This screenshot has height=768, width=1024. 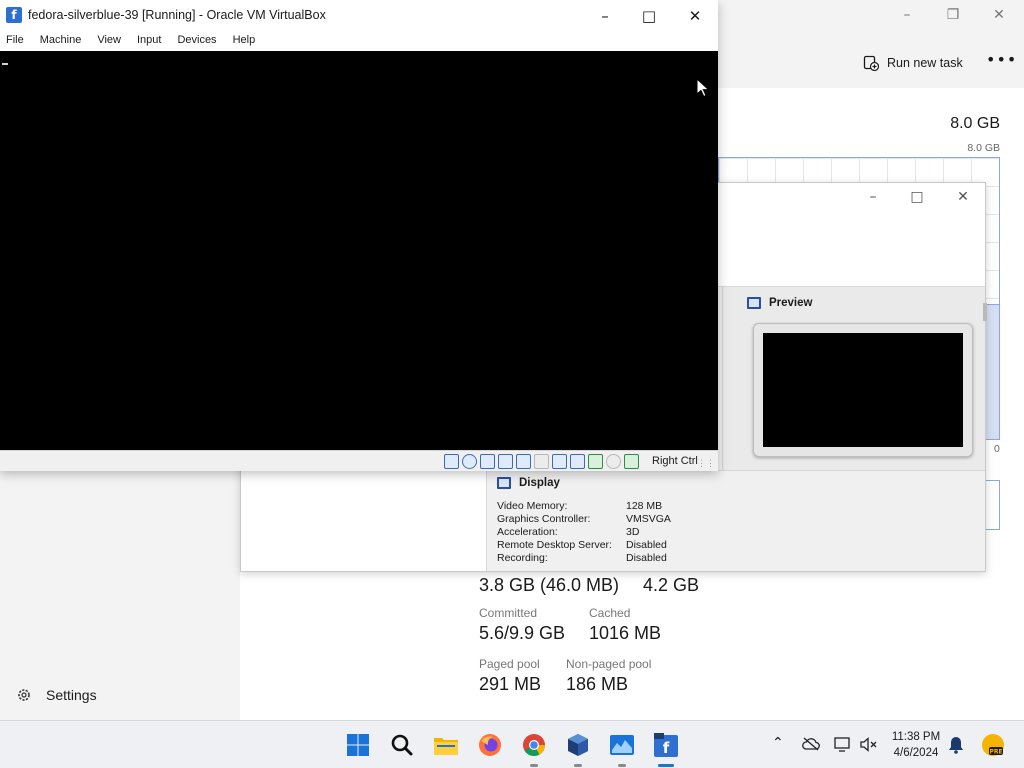 What do you see at coordinates (975, 123) in the screenshot?
I see `memory-total: 8.0 GB` at bounding box center [975, 123].